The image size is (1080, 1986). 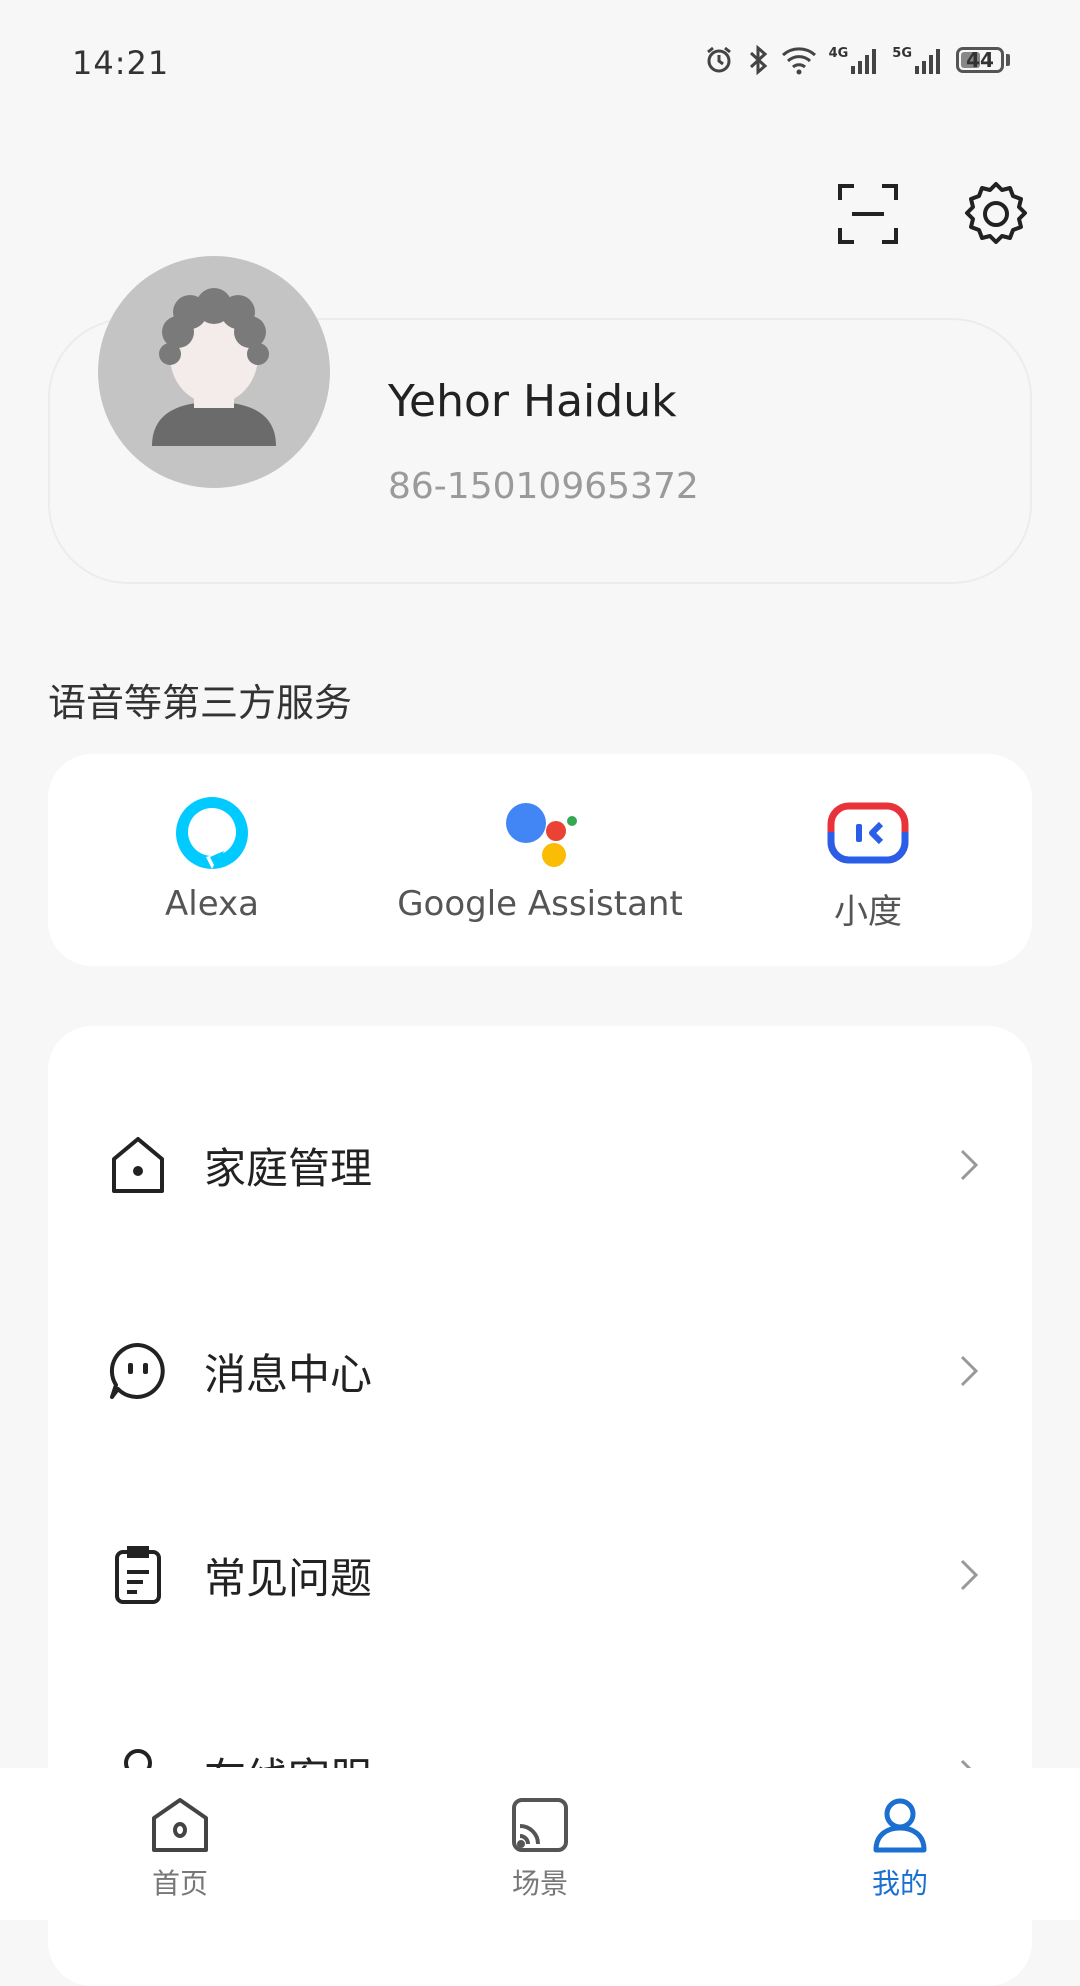 I want to click on wifi-icon, so click(x=799, y=60).